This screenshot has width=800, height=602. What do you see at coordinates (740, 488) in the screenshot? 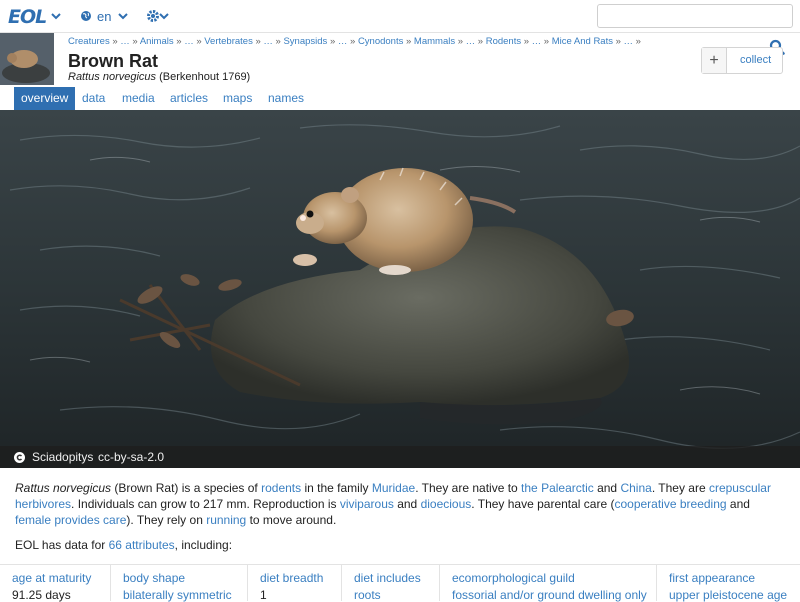
I see `link-crepuscular: crepuscular` at bounding box center [740, 488].